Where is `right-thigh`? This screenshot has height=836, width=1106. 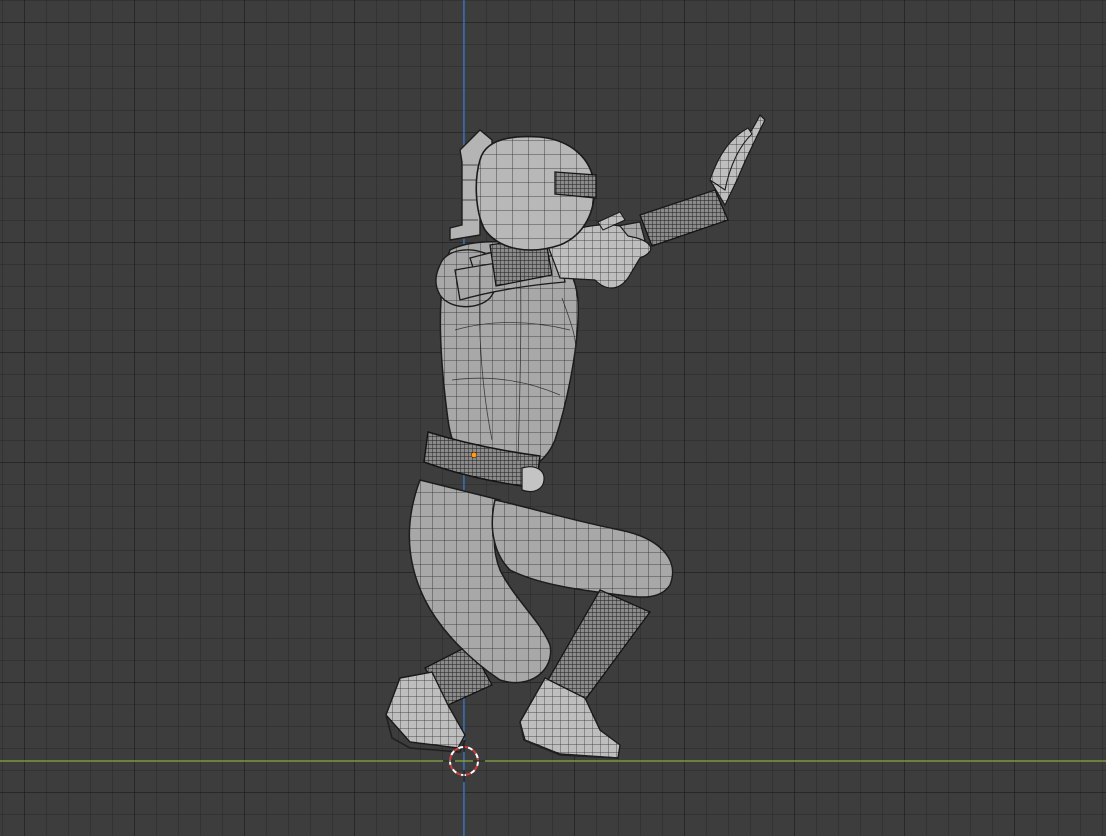 right-thigh is located at coordinates (582, 548).